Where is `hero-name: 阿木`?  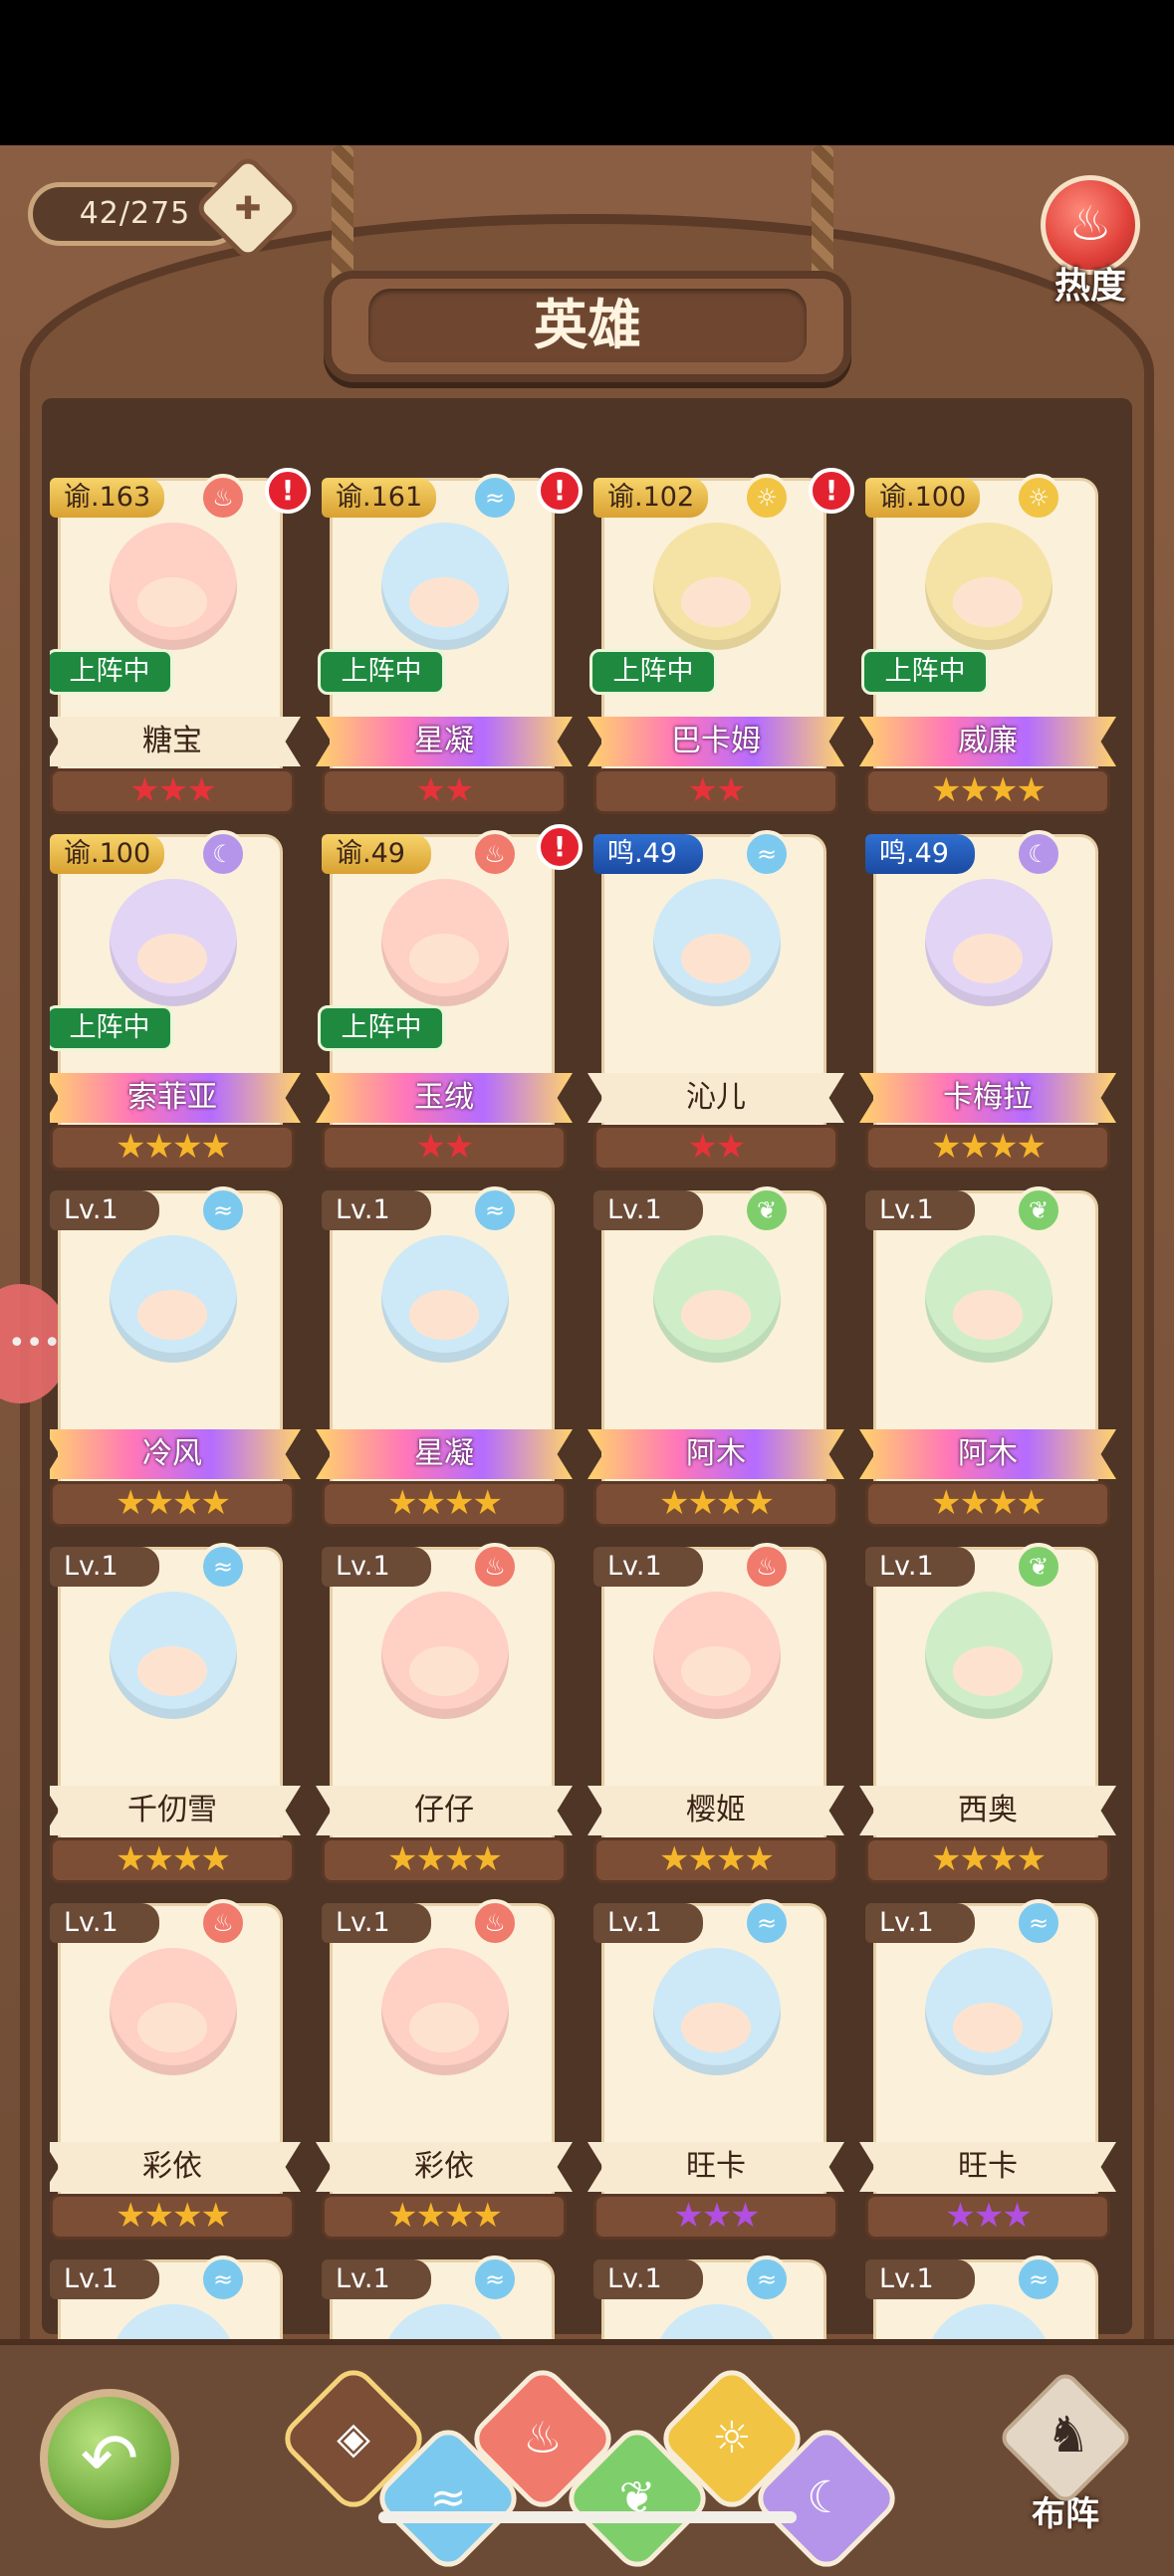 hero-name: 阿木 is located at coordinates (987, 1454).